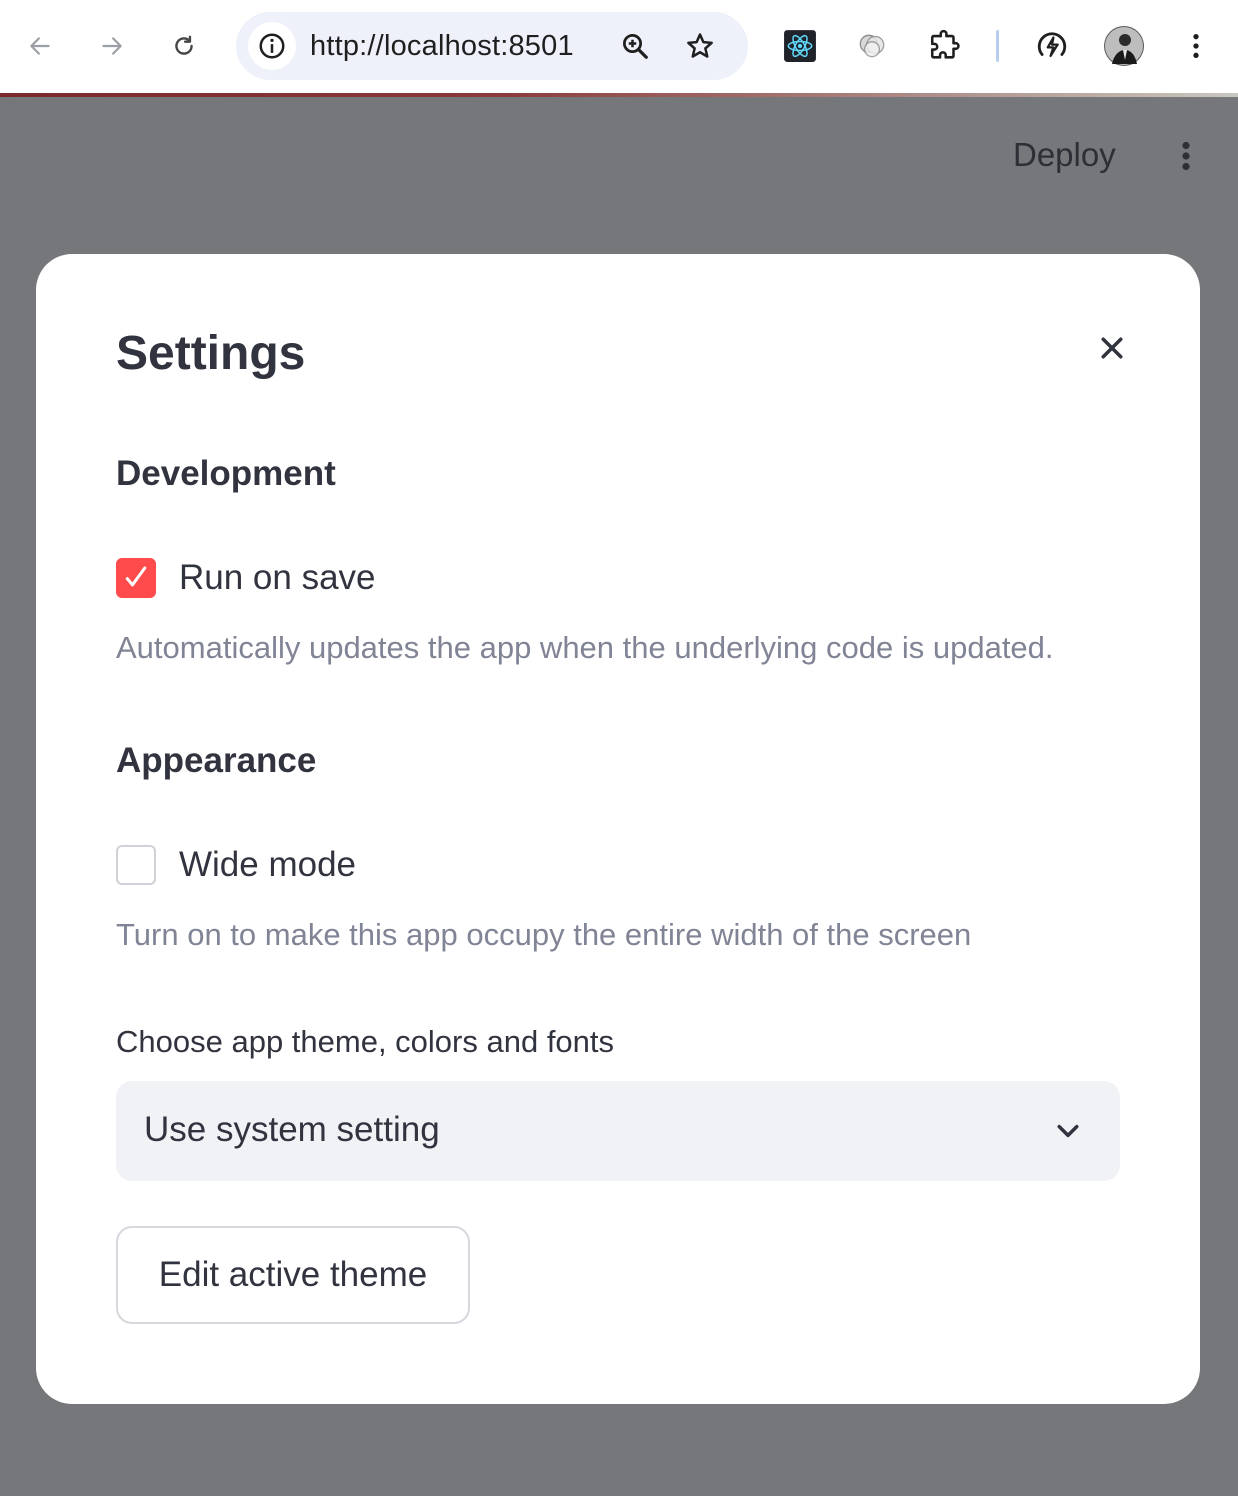 This screenshot has width=1238, height=1496. Describe the element at coordinates (293, 1275) in the screenshot. I see `edit-active-theme-button: Edit active theme` at that location.